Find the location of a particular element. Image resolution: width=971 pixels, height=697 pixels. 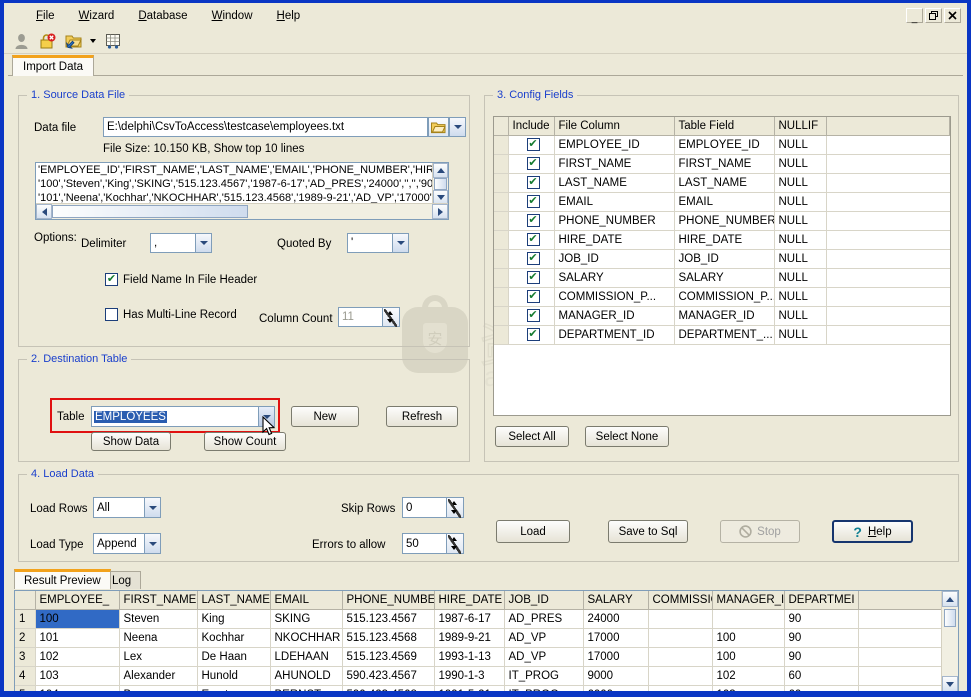

preview-vertical-scrollbar is located at coordinates (440, 184).